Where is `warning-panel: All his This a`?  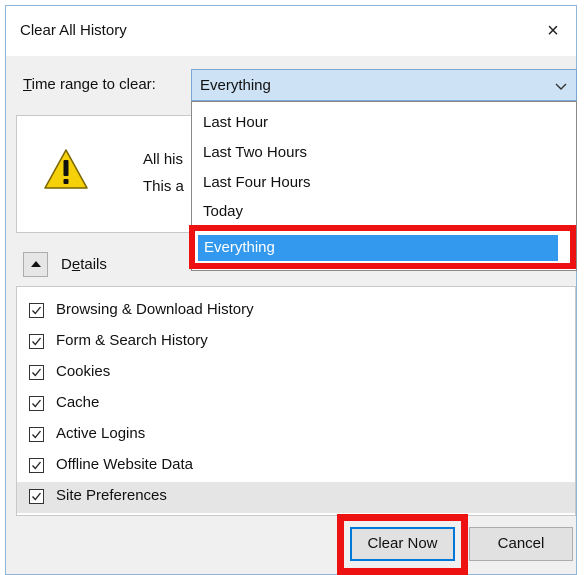 warning-panel: All his This a is located at coordinates (116, 174).